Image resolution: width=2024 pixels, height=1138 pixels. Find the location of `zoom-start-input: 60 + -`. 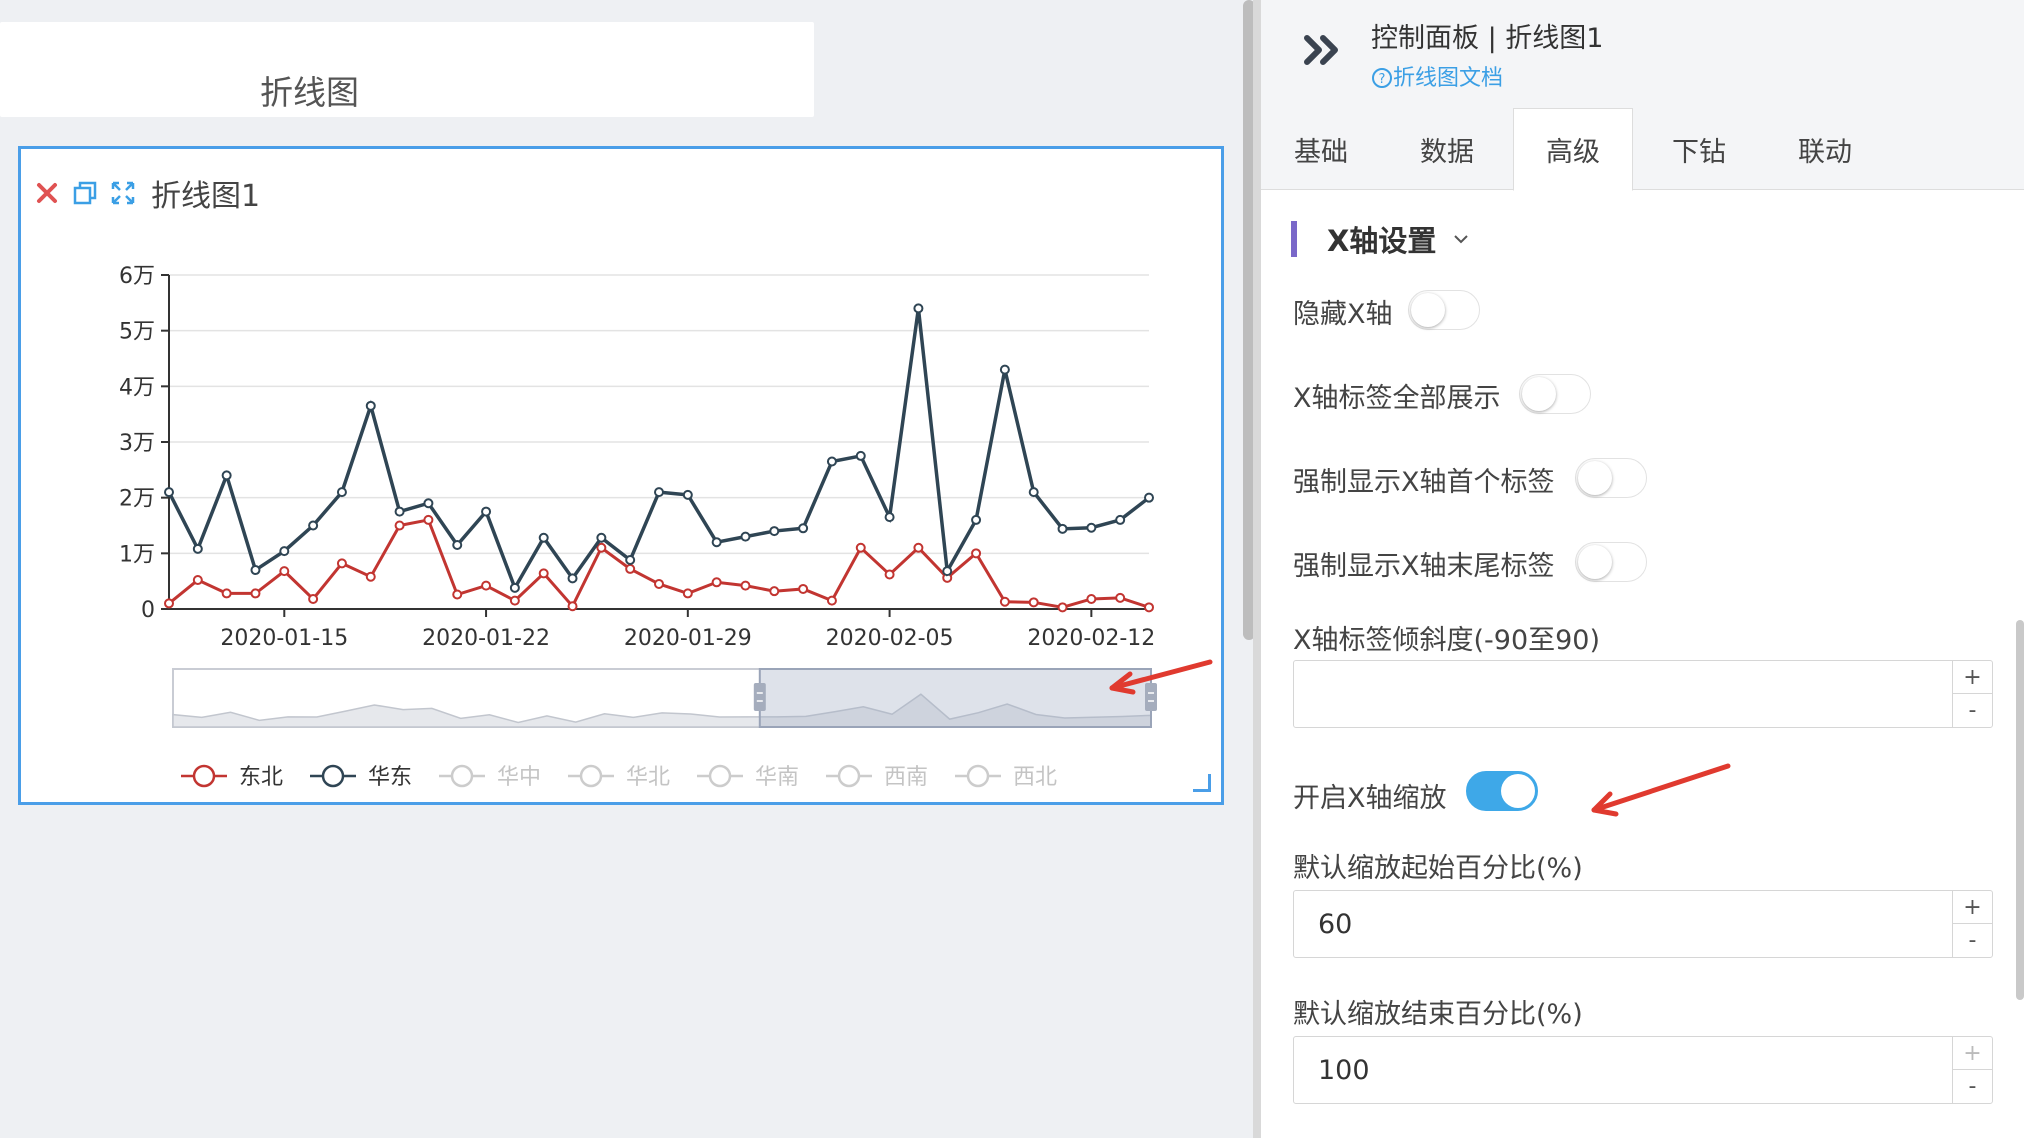

zoom-start-input: 60 + - is located at coordinates (1643, 924).